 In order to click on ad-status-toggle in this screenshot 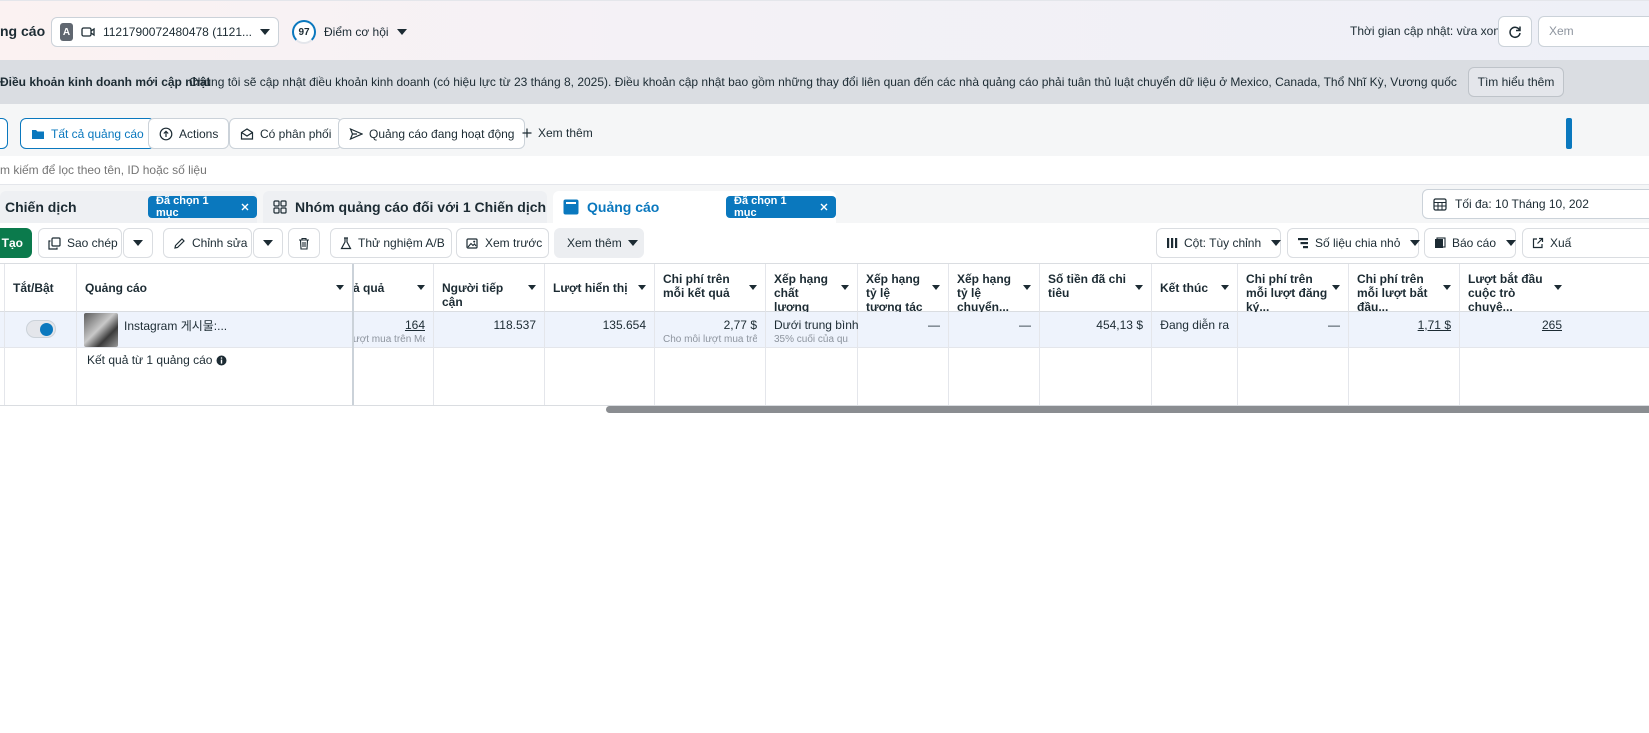, I will do `click(41, 329)`.